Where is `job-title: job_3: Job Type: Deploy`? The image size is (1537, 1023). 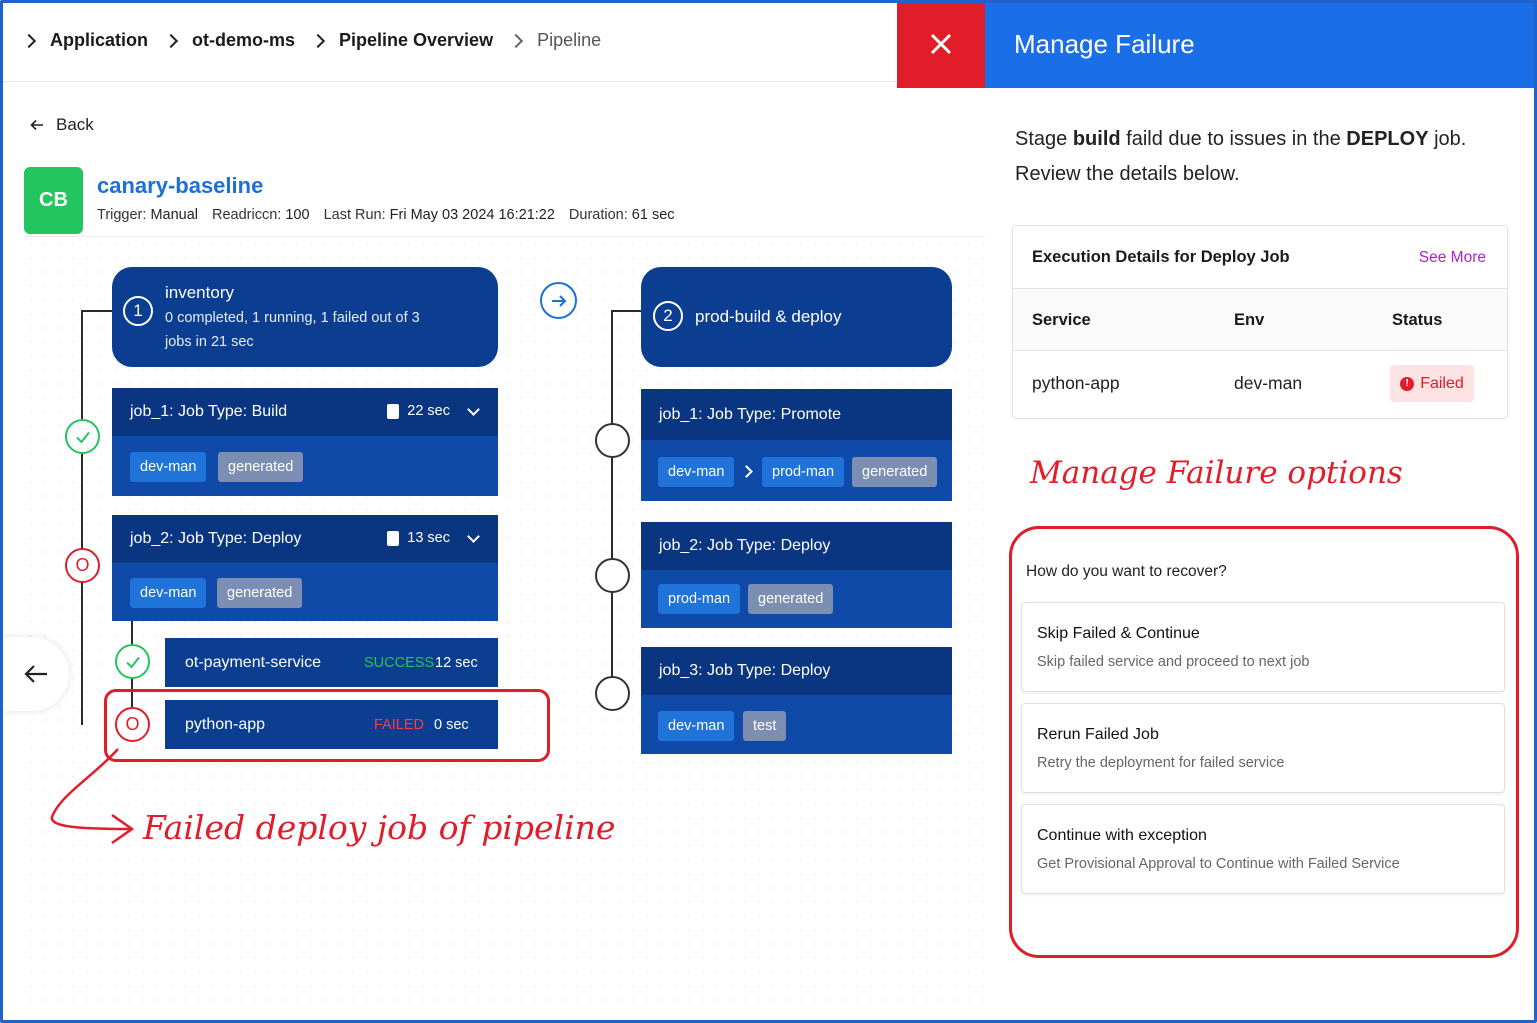
job-title: job_3: Job Type: Deploy is located at coordinates (745, 670).